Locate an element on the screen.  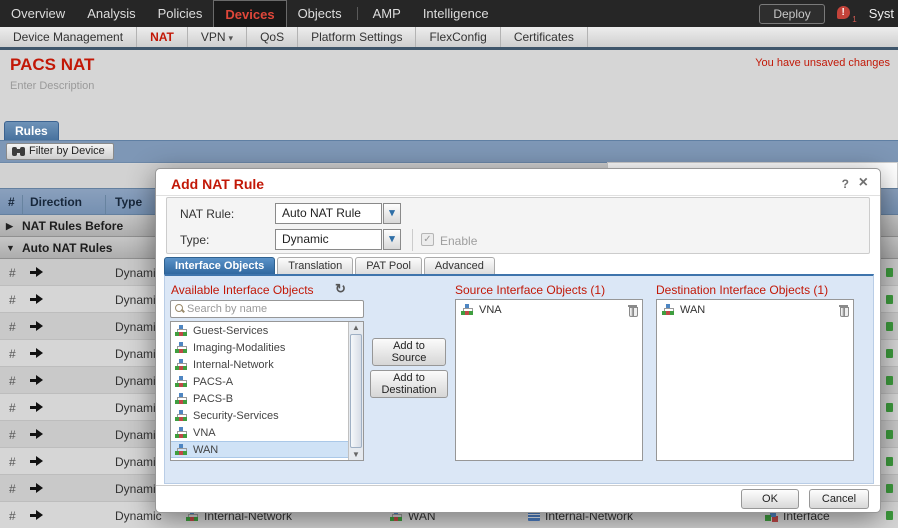
alert-exclamation-icon: ! is located at coordinates (843, 12).